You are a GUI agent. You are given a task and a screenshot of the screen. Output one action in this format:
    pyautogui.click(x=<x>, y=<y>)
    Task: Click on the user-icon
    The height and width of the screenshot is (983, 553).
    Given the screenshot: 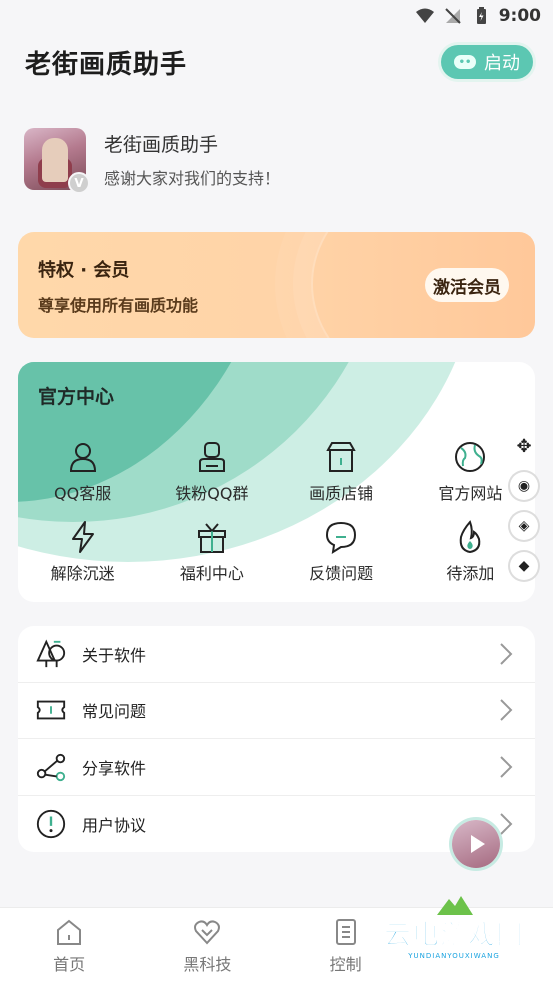 What is the action you would take?
    pyautogui.click(x=82, y=457)
    